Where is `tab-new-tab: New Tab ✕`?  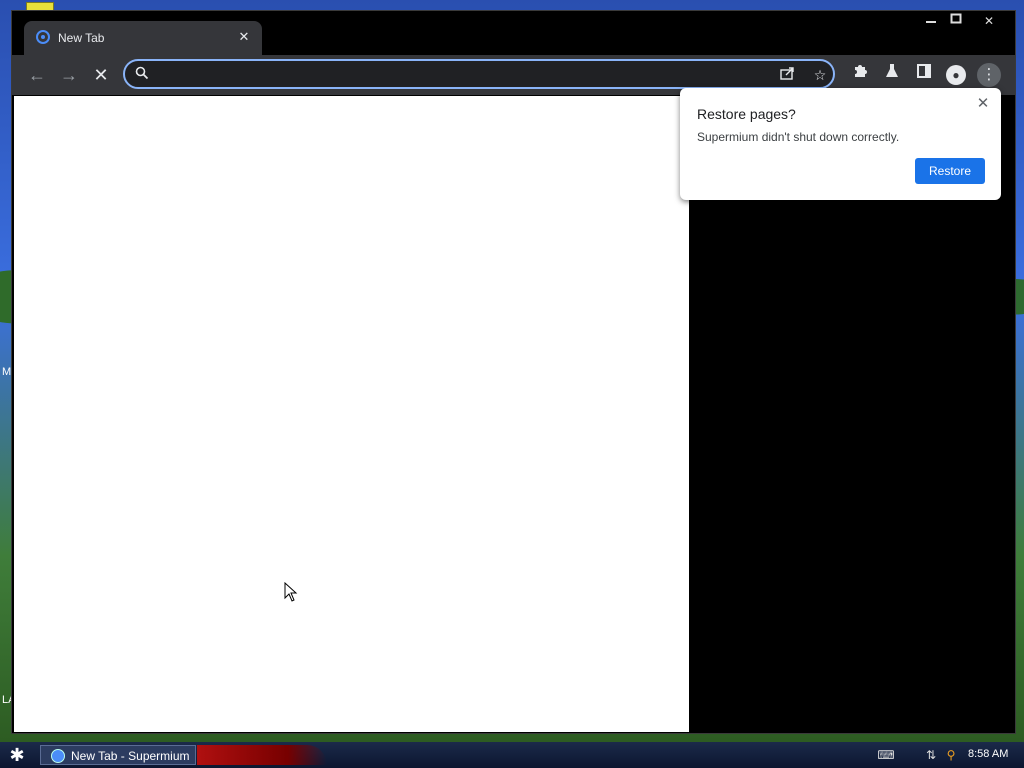 tab-new-tab: New Tab ✕ is located at coordinates (143, 38).